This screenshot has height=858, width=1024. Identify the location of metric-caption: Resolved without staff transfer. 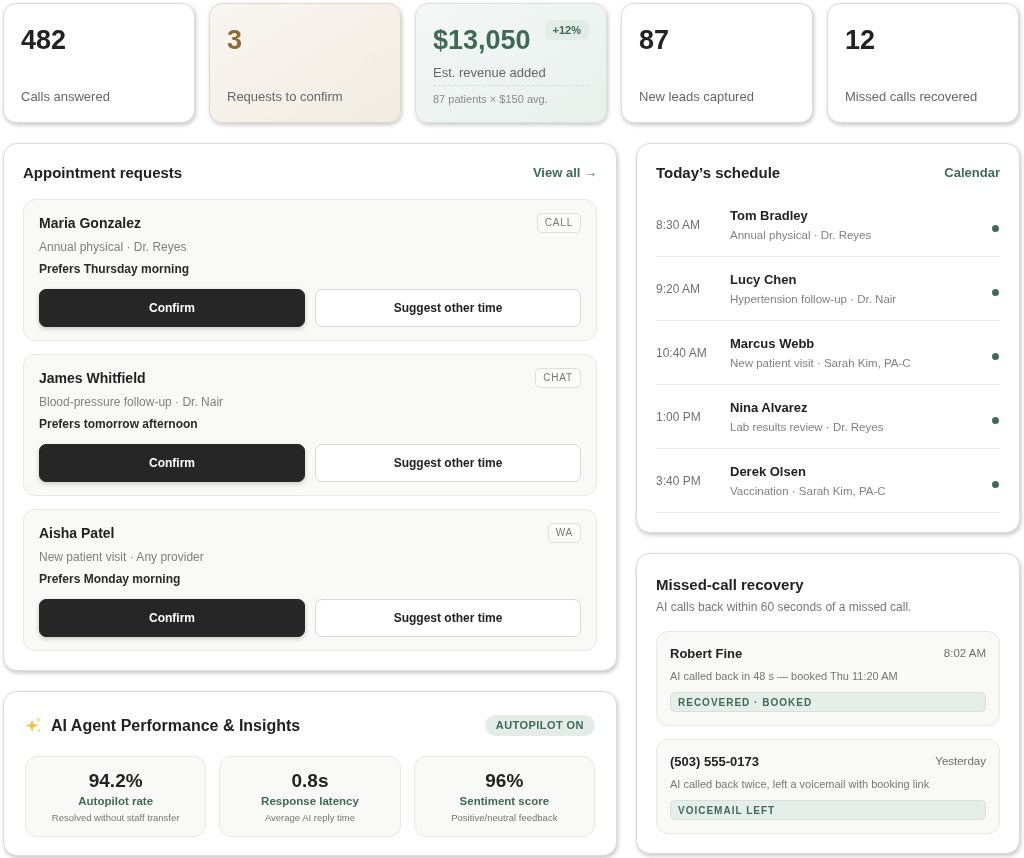
(115, 817).